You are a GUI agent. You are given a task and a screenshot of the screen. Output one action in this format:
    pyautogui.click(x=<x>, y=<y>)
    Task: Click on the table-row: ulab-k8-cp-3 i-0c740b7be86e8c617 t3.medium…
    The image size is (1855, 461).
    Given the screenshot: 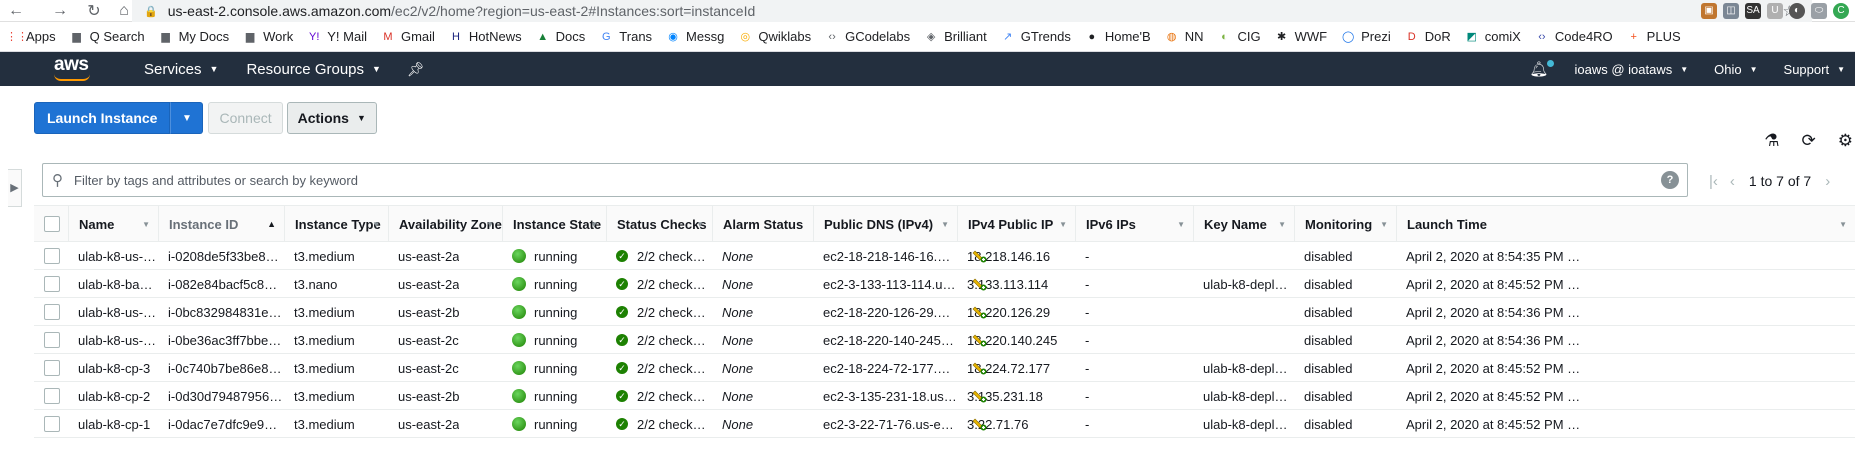 What is the action you would take?
    pyautogui.click(x=944, y=368)
    